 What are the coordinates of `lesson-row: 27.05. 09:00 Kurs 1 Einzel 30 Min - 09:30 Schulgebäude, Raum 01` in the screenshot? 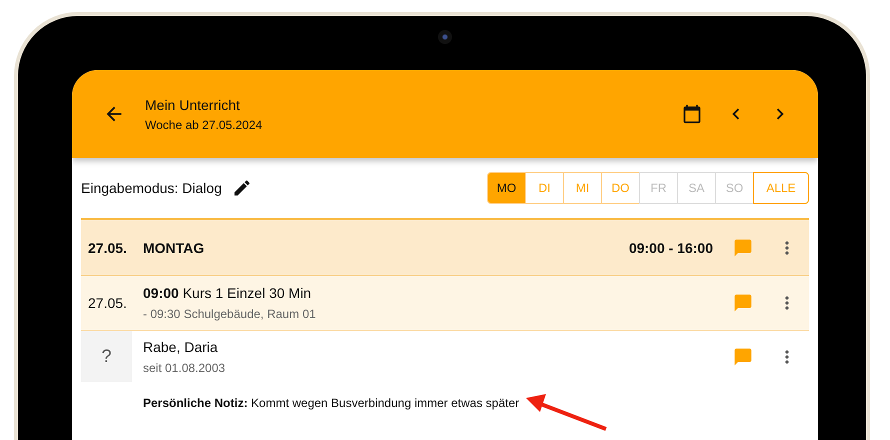 It's located at (445, 303).